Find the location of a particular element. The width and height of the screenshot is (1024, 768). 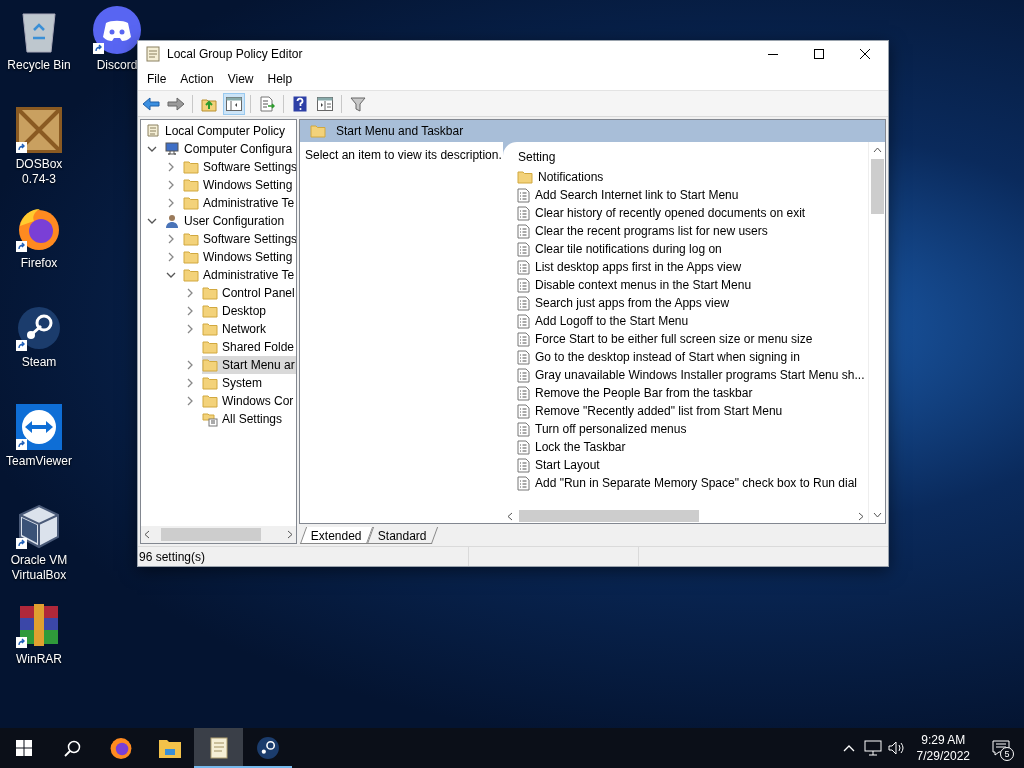

setting-row: Add Search Internet link to Start Menu is located at coordinates (637, 195).